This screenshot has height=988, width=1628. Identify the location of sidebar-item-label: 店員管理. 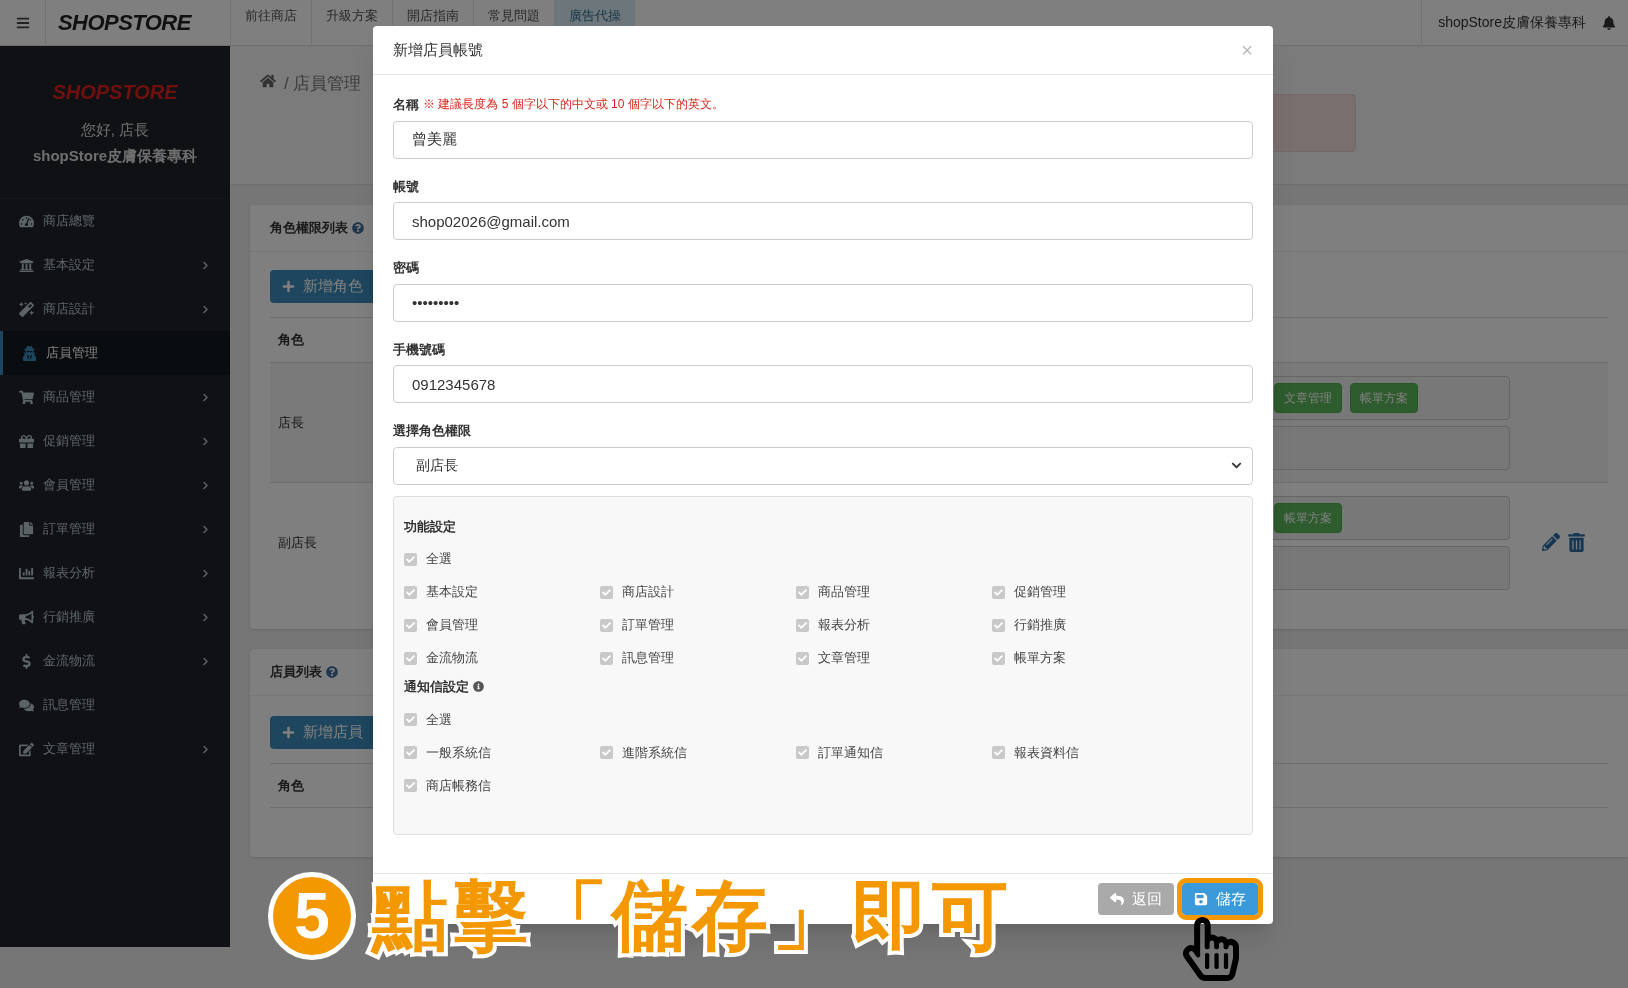
(72, 353).